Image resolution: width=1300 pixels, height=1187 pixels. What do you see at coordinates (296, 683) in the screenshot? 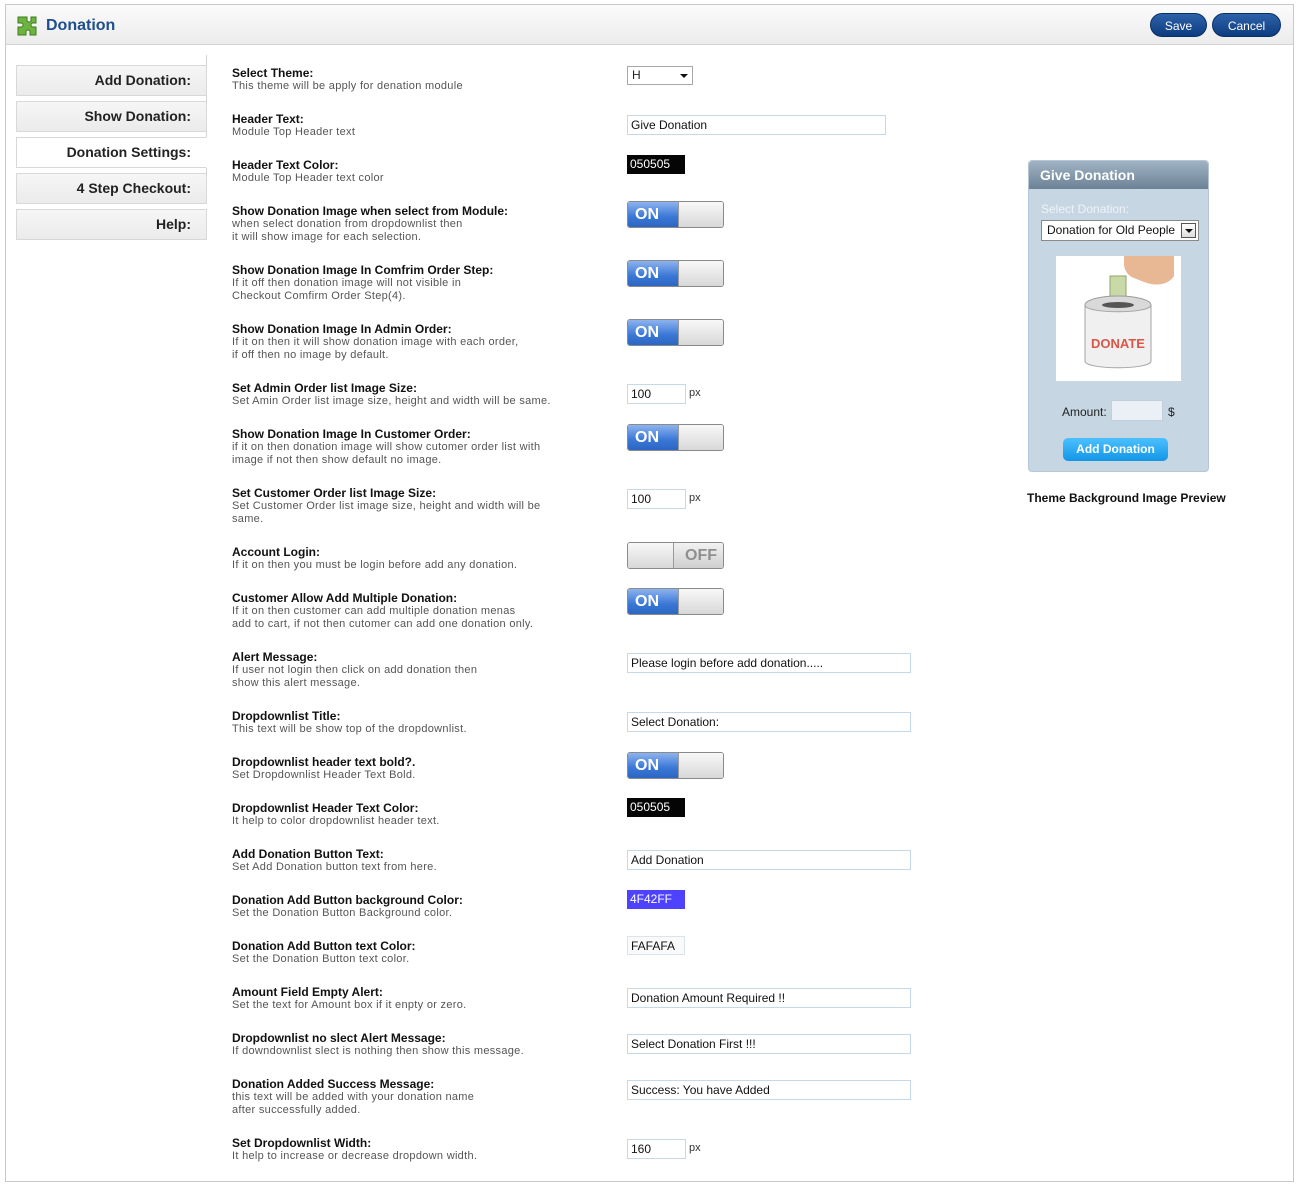
I see `setting-description: show this alert message.` at bounding box center [296, 683].